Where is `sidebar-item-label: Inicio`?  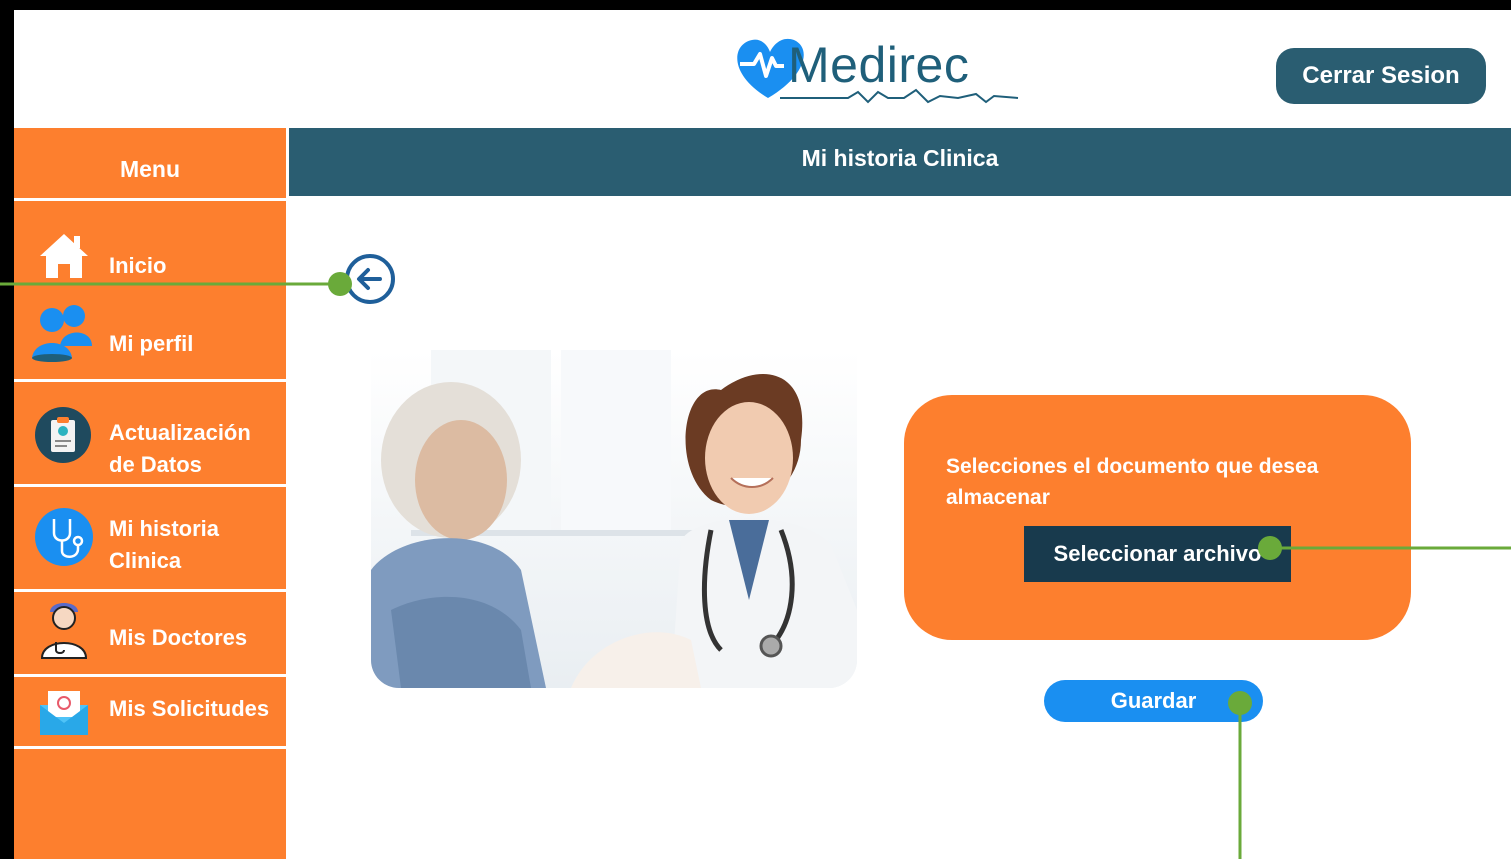 sidebar-item-label: Inicio is located at coordinates (138, 265).